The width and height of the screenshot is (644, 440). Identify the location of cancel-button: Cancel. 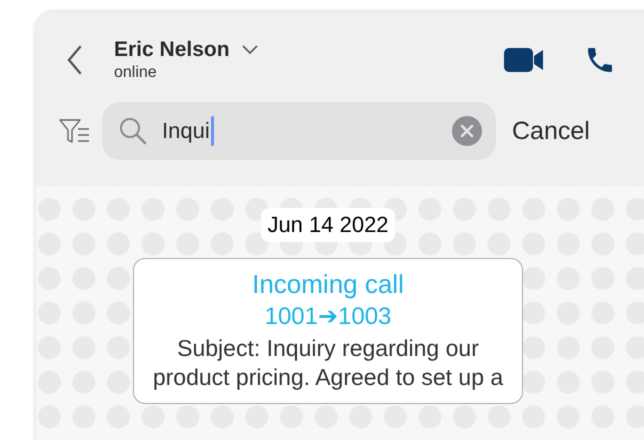
(551, 131).